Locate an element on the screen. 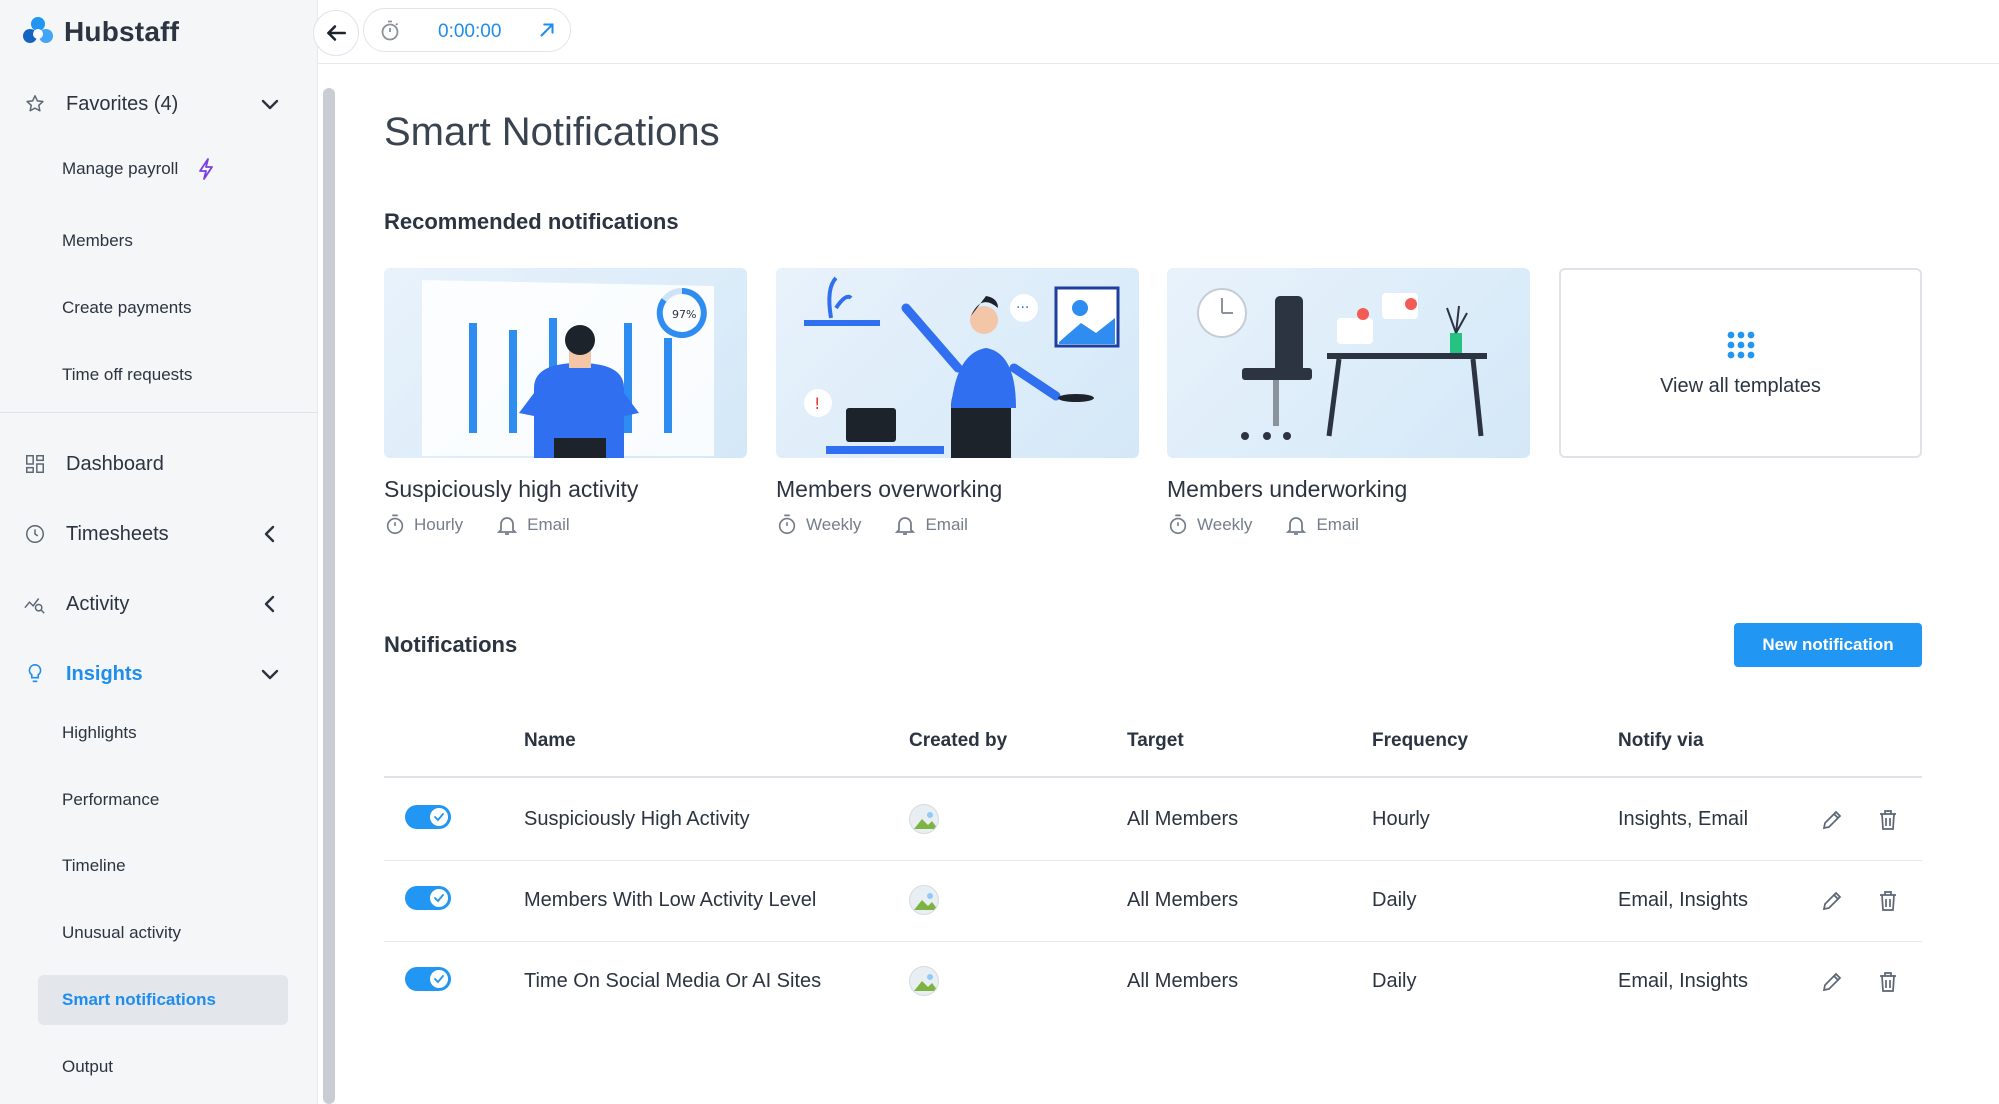 This screenshot has width=1999, height=1104. sidebar-item-favorites: Favorites (4) is located at coordinates (159, 104).